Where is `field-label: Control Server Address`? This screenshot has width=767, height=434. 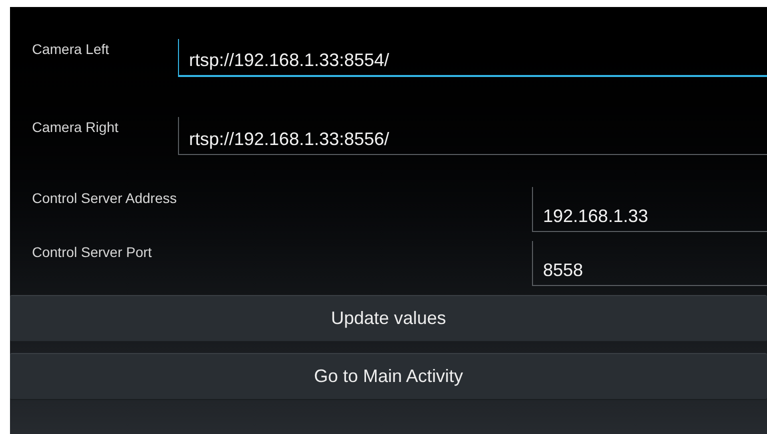 field-label: Control Server Address is located at coordinates (104, 198).